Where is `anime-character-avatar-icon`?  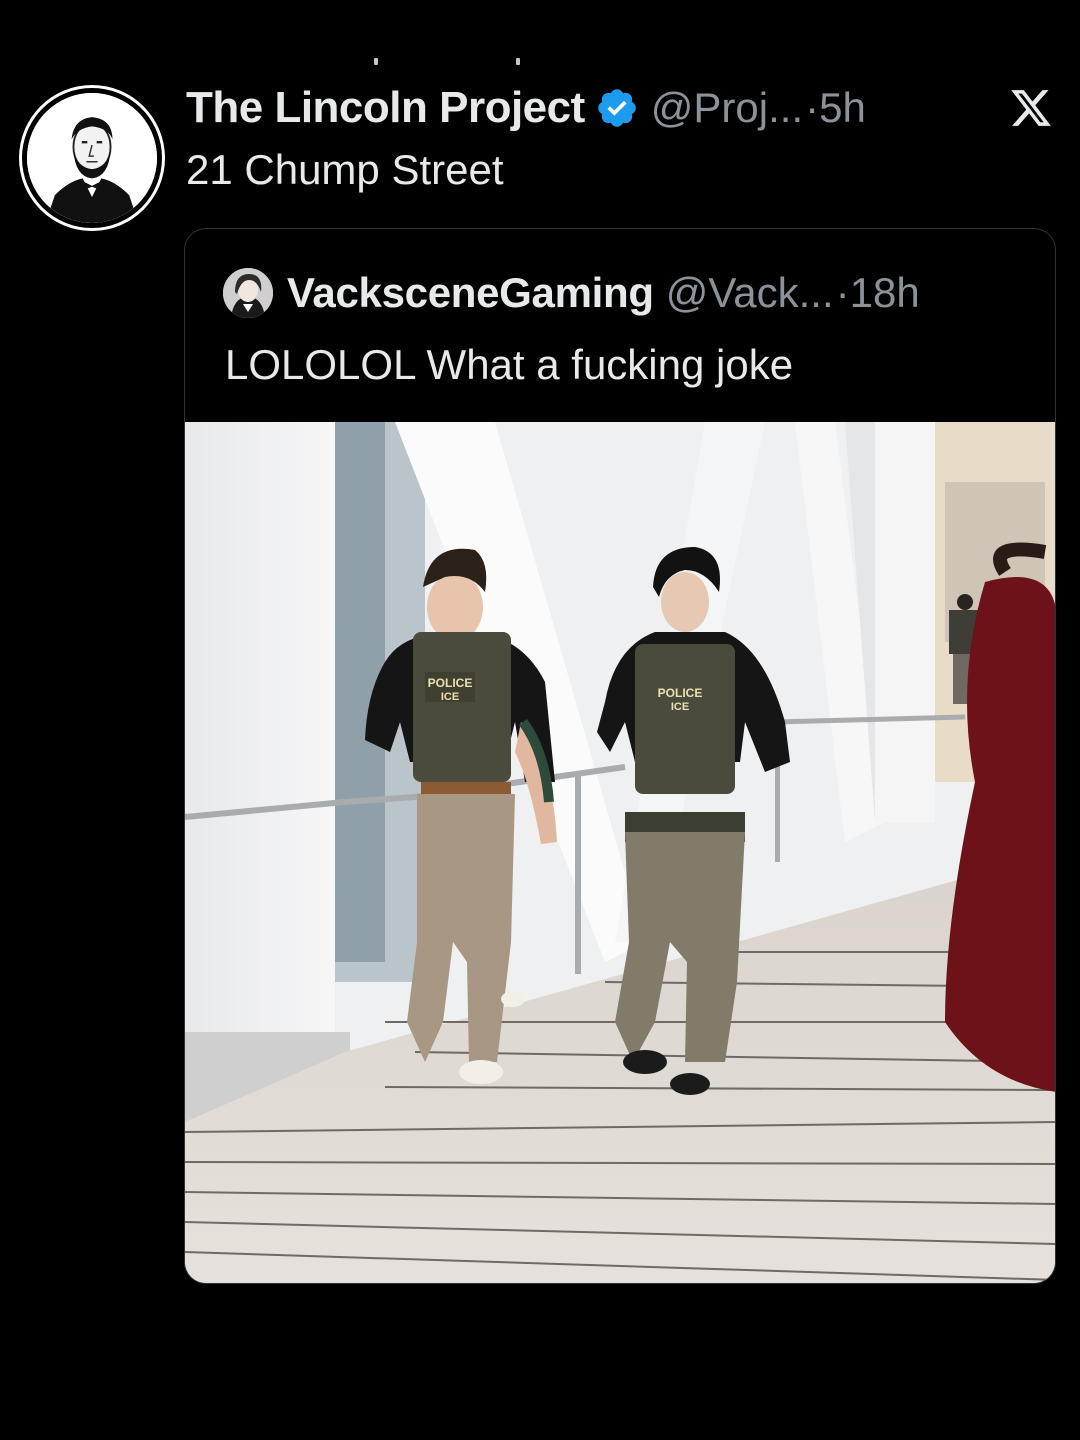 anime-character-avatar-icon is located at coordinates (248, 293).